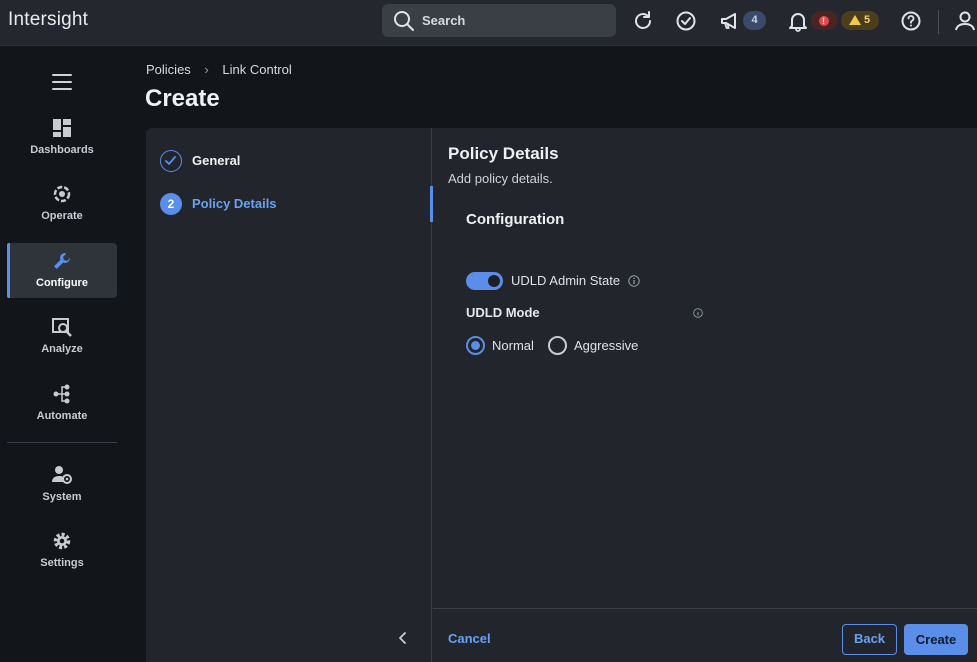 This screenshot has height=662, width=977. I want to click on wizard-footer: Cancel Back Create, so click(705, 635).